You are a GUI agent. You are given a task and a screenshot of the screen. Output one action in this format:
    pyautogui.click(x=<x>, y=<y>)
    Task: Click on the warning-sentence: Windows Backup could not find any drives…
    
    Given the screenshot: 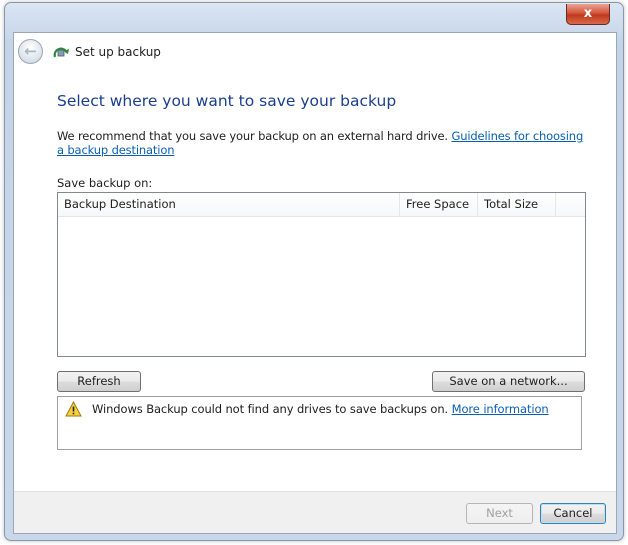 What is the action you would take?
    pyautogui.click(x=272, y=409)
    